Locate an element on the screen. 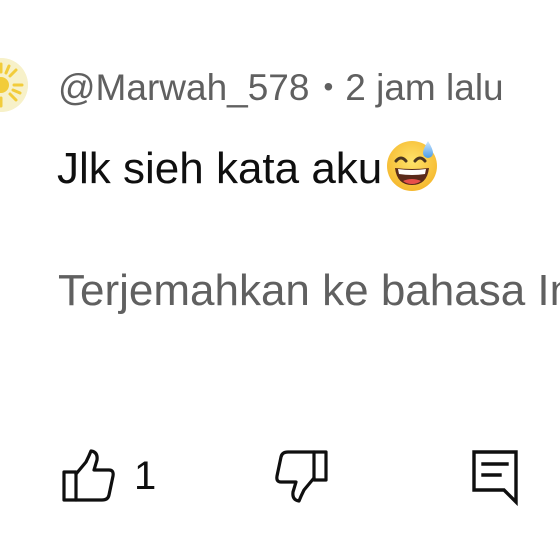  thumbs-down-icon is located at coordinates (302, 476).